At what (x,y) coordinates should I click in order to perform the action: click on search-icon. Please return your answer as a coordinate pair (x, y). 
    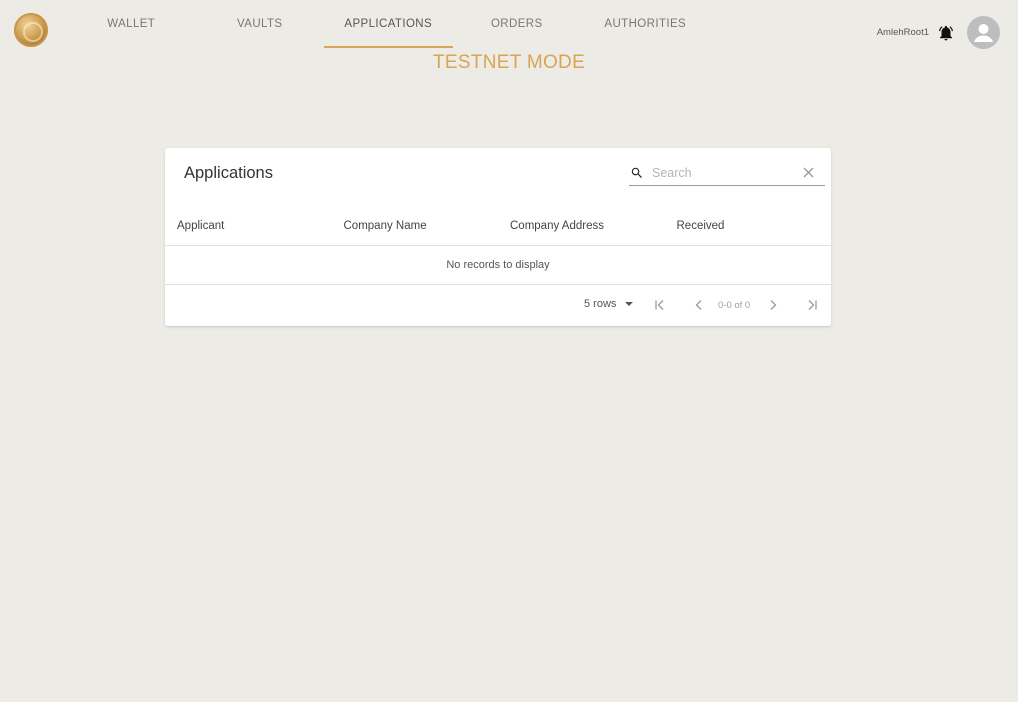
    Looking at the image, I should click on (637, 173).